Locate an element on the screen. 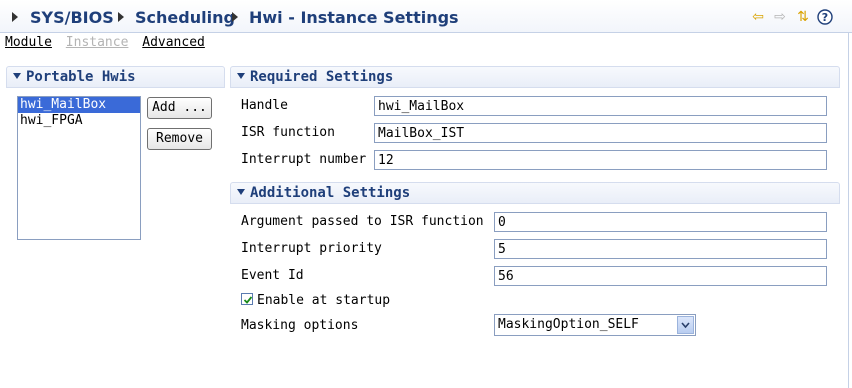 The height and width of the screenshot is (388, 852). tab-module: Module is located at coordinates (28, 42).